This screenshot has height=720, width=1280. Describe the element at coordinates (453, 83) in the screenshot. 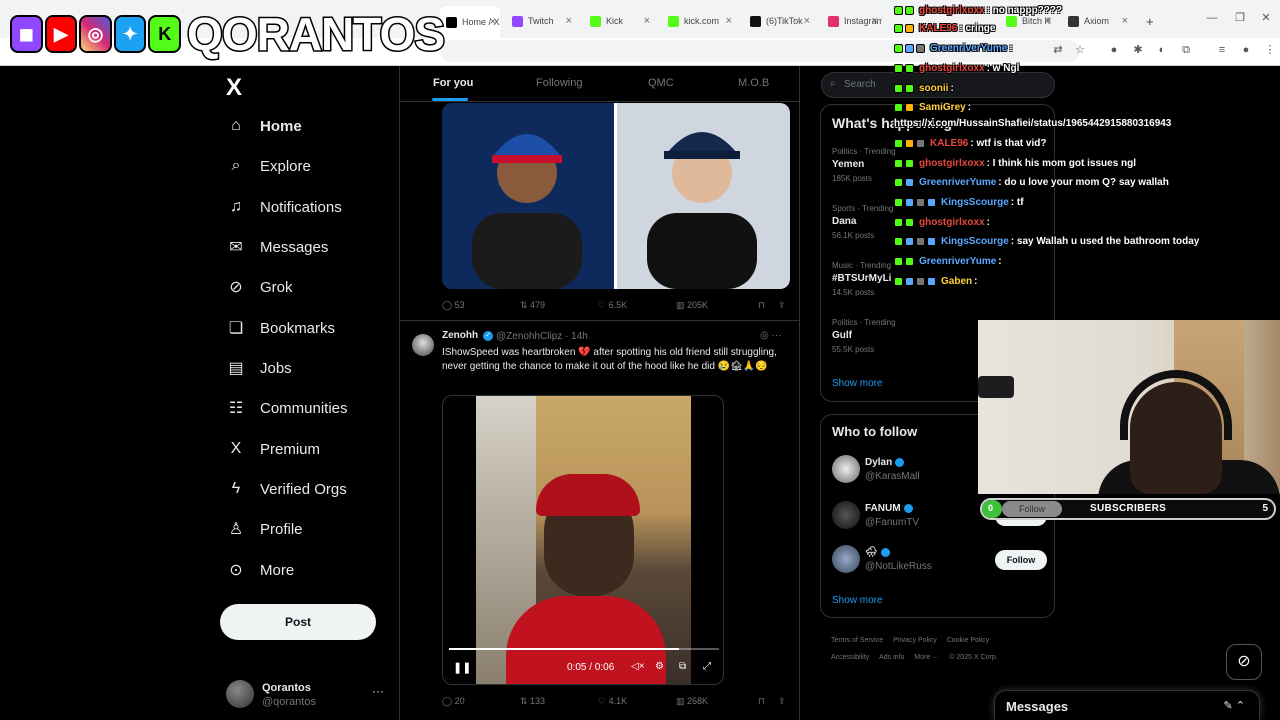

I see `tab-for-you: For you` at that location.